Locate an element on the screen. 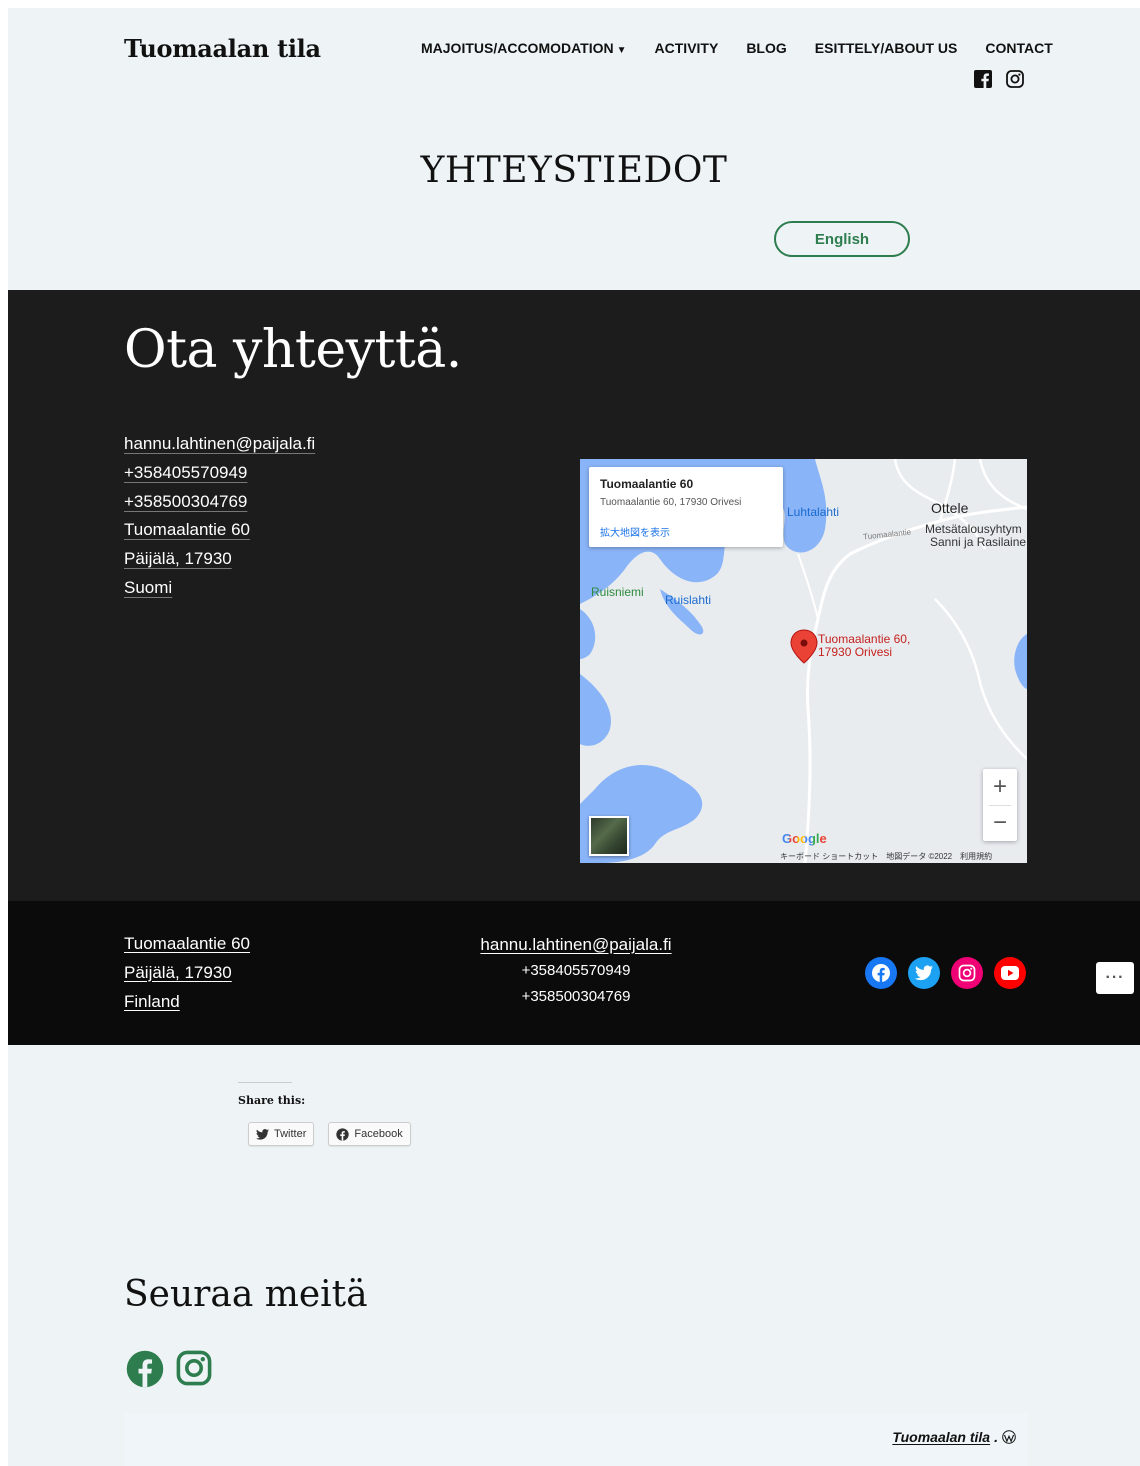 The image size is (1140, 1466). follow-heading: Seuraa meitä is located at coordinates (246, 1294).